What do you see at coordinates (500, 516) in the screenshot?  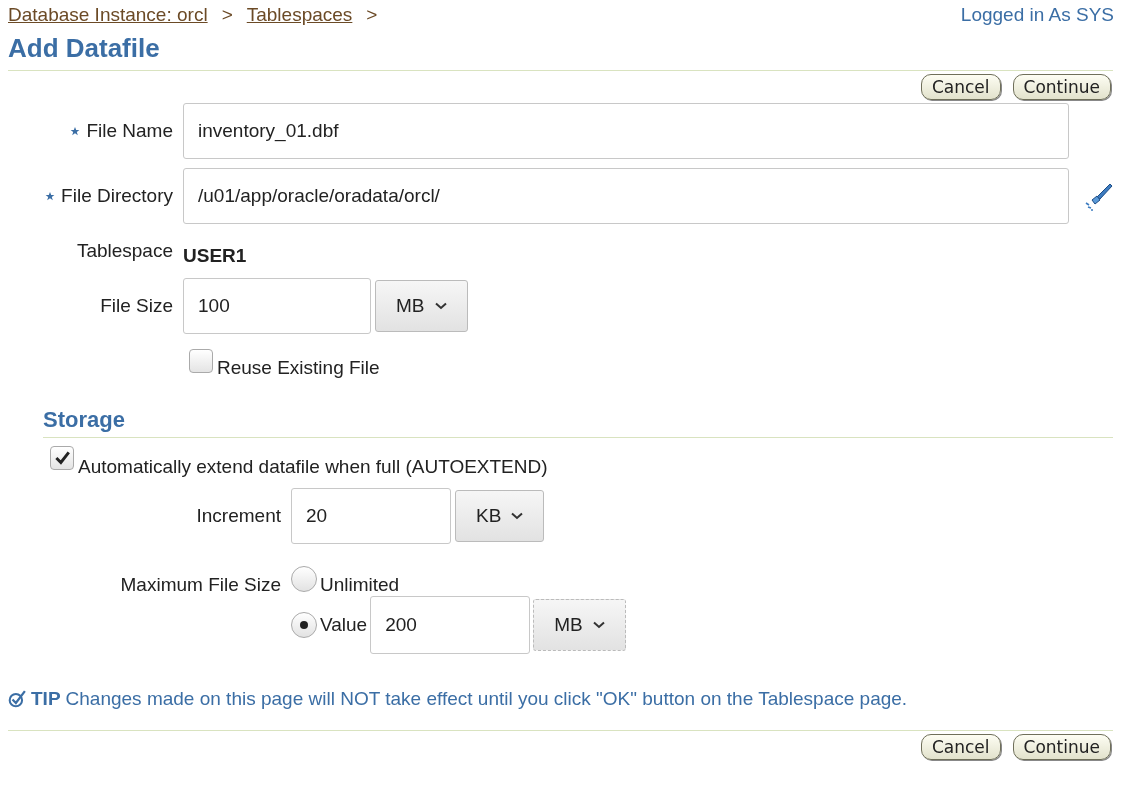 I see `unit-dropdown: KB` at bounding box center [500, 516].